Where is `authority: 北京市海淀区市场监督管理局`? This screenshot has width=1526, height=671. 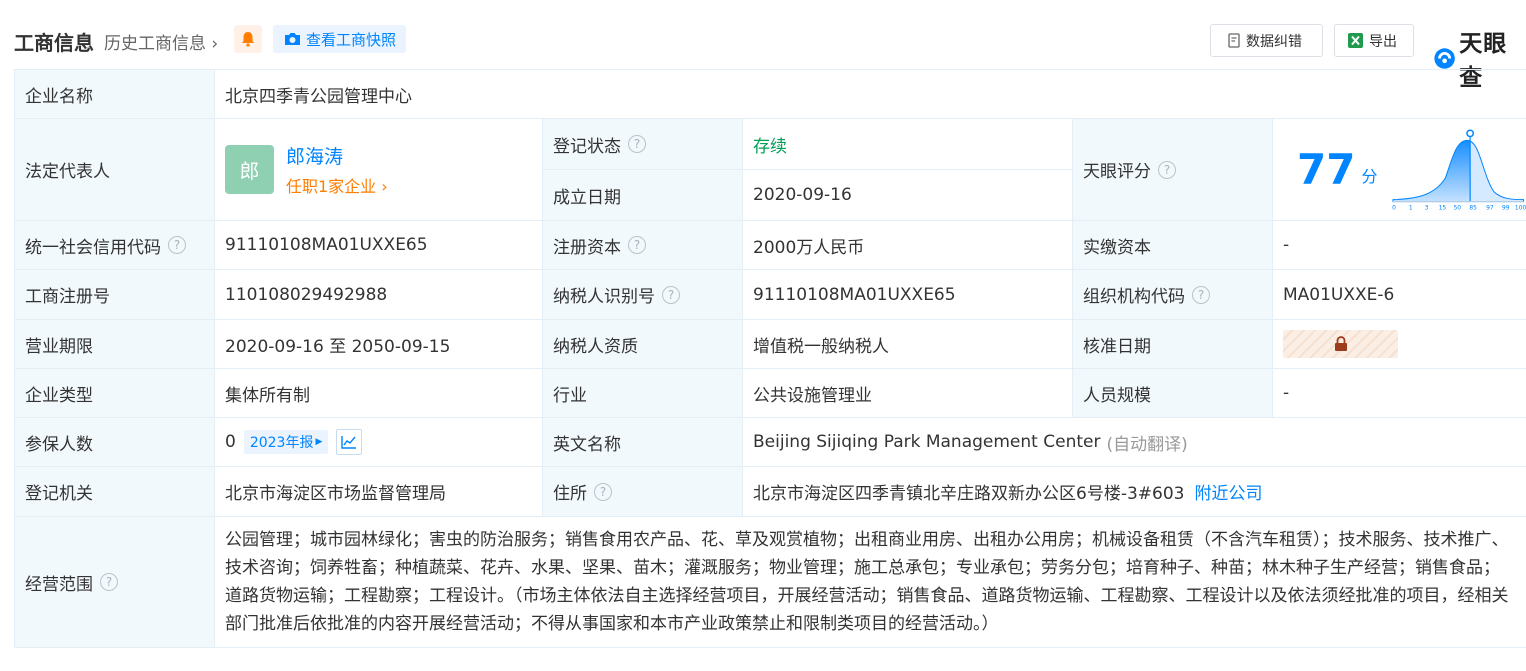 authority: 北京市海淀区市场监督管理局 is located at coordinates (379, 492).